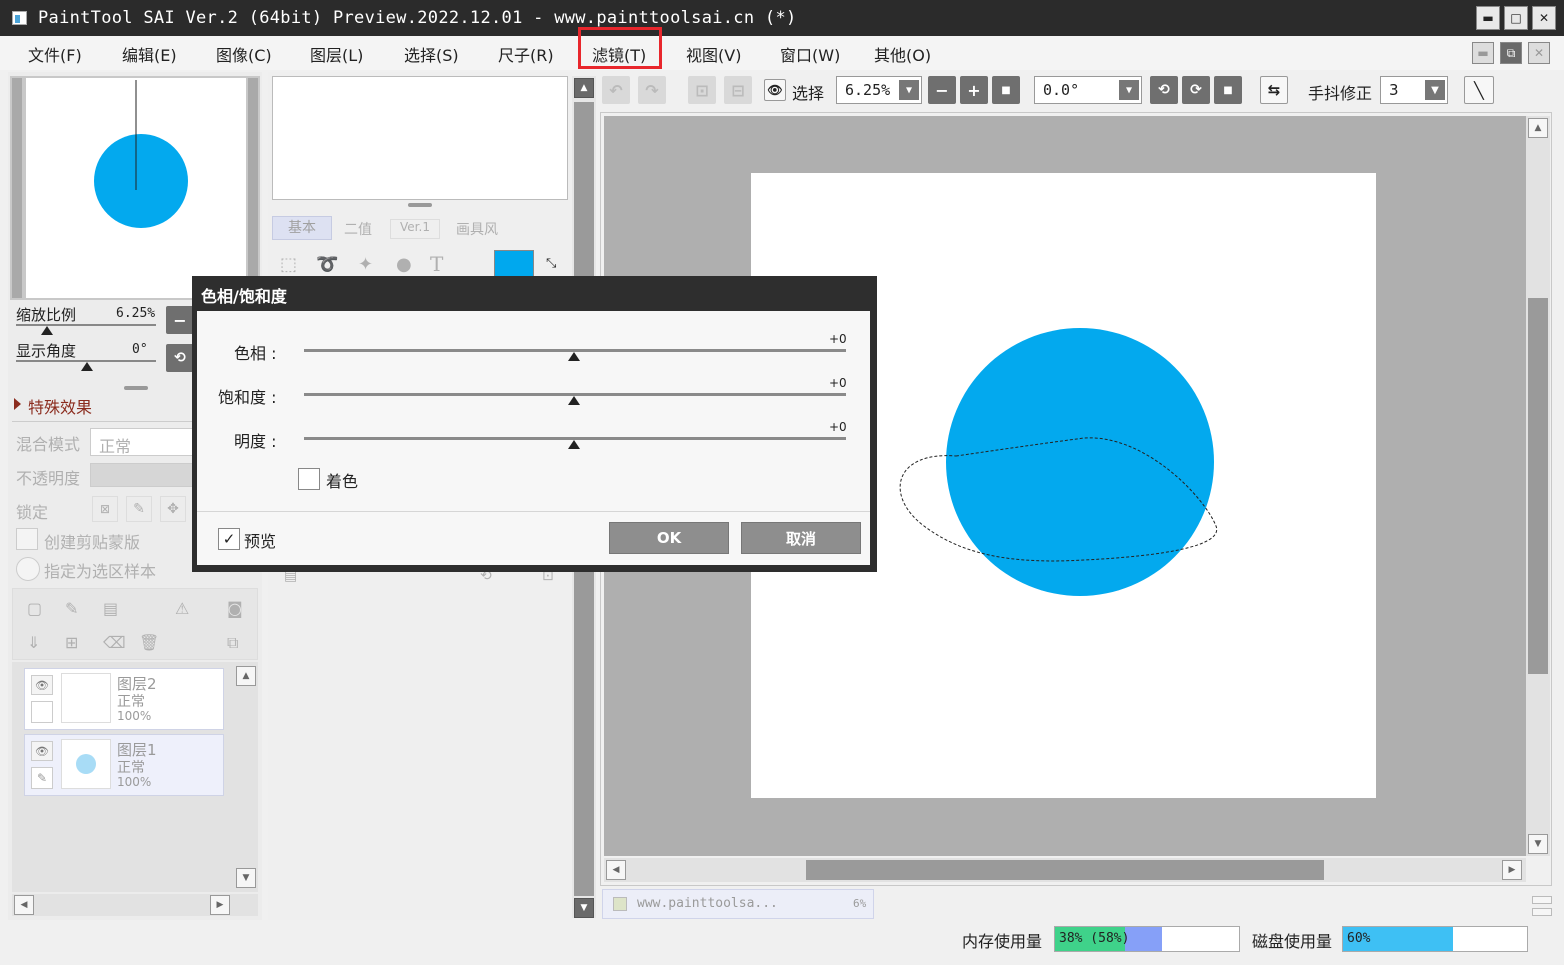 This screenshot has height=965, width=1564. What do you see at coordinates (327, 264) in the screenshot?
I see `lasso-icon: ➰` at bounding box center [327, 264].